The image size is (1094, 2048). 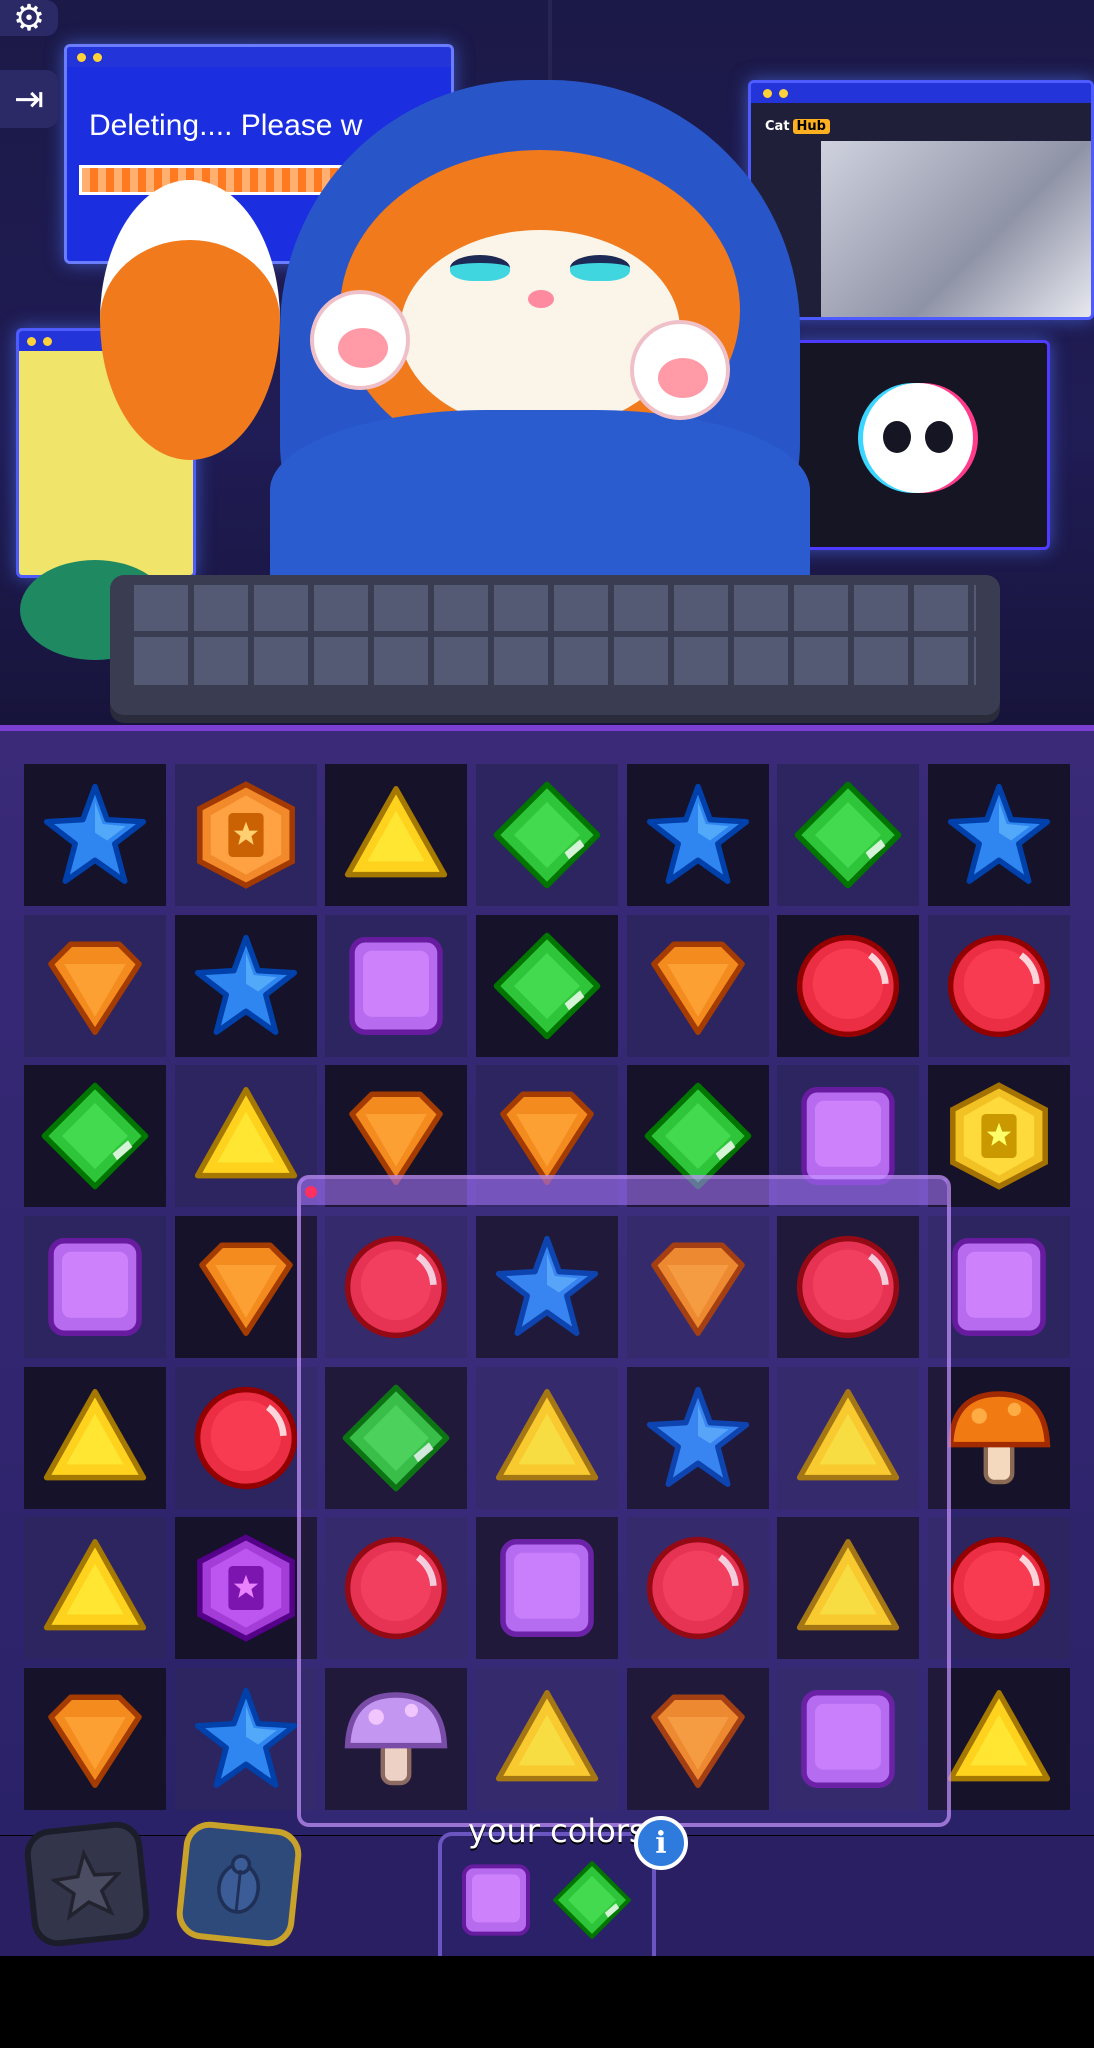 I want to click on board-cell-r3-c1, so click(x=95, y=1136).